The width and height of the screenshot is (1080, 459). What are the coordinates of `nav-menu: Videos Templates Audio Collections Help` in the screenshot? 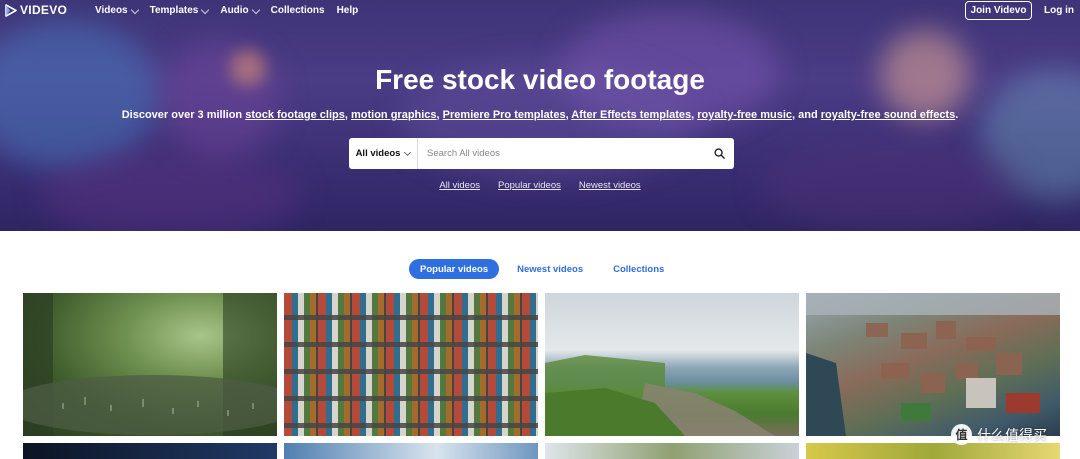 It's located at (232, 10).